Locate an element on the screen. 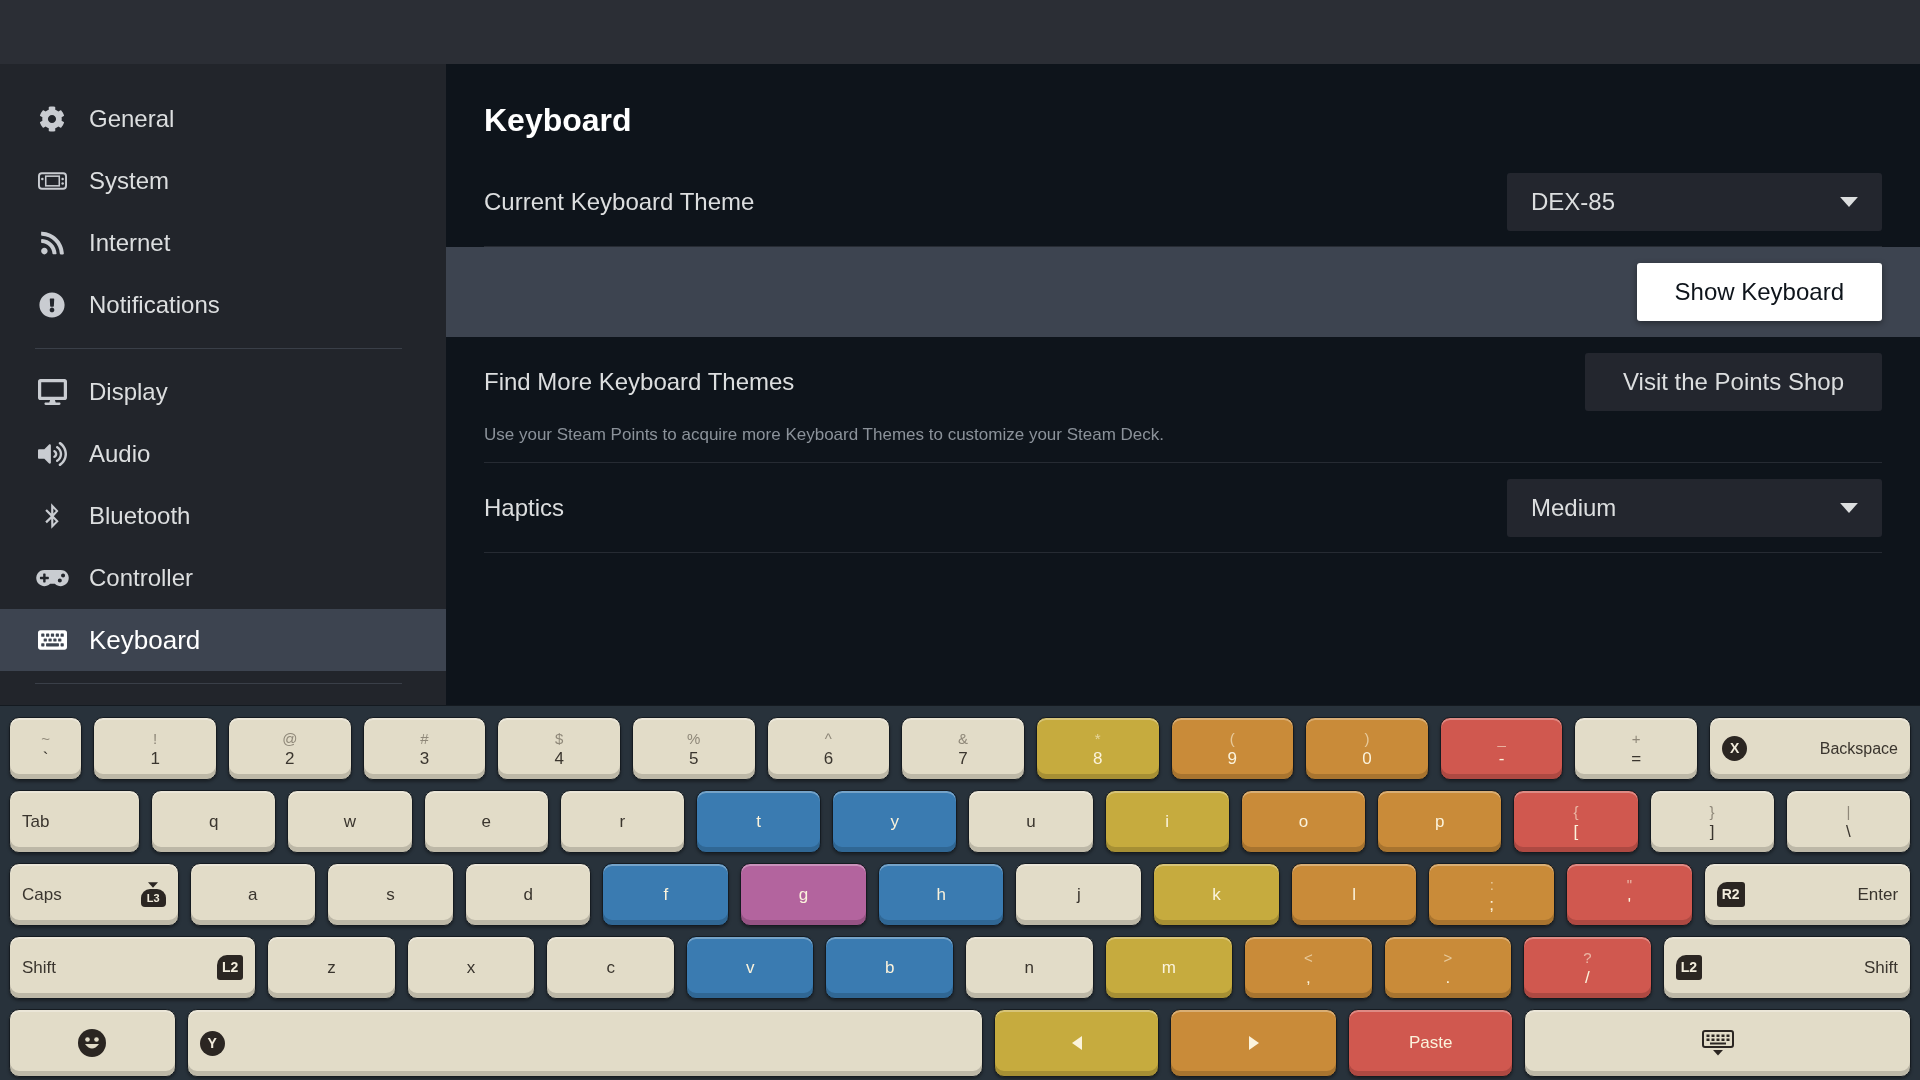 The width and height of the screenshot is (1920, 1080). smiley-icon is located at coordinates (92, 1043).